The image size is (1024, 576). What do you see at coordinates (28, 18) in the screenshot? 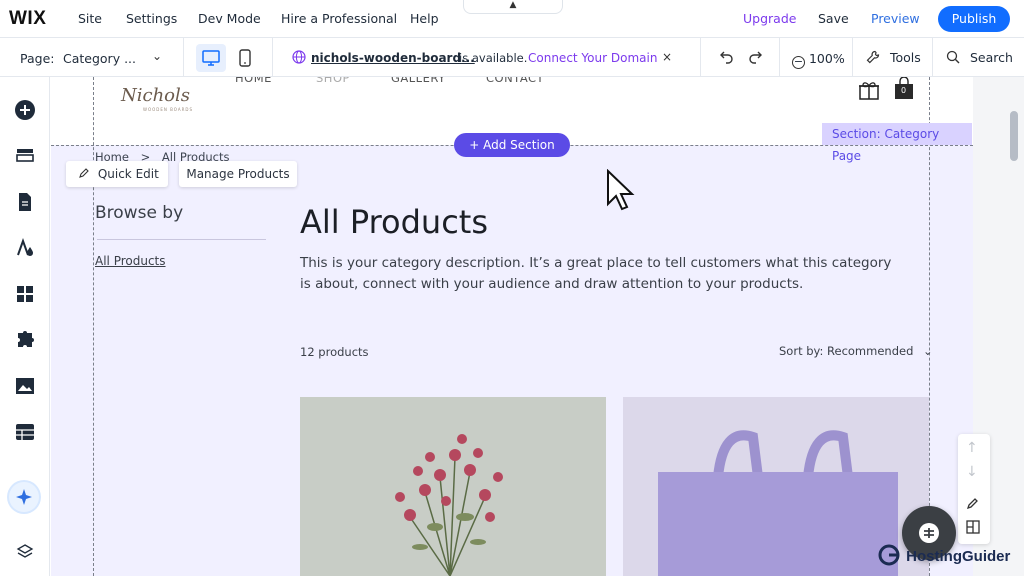
I see `wix-logo: WIX` at bounding box center [28, 18].